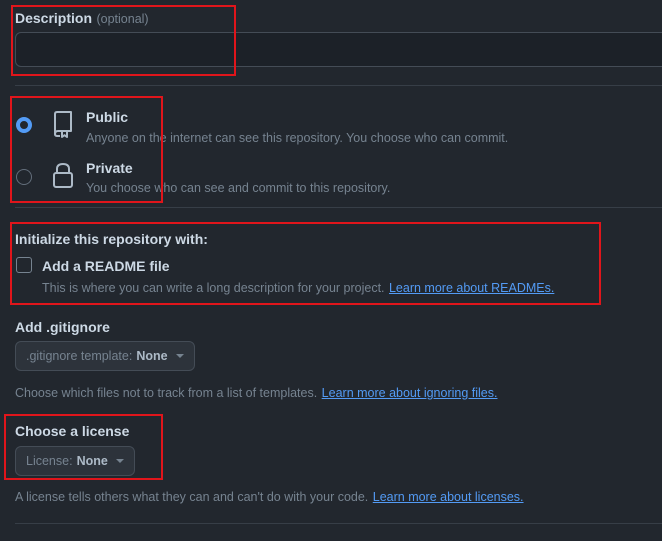 The height and width of the screenshot is (541, 662). Describe the element at coordinates (152, 356) in the screenshot. I see `gitignore-select-value: None` at that location.